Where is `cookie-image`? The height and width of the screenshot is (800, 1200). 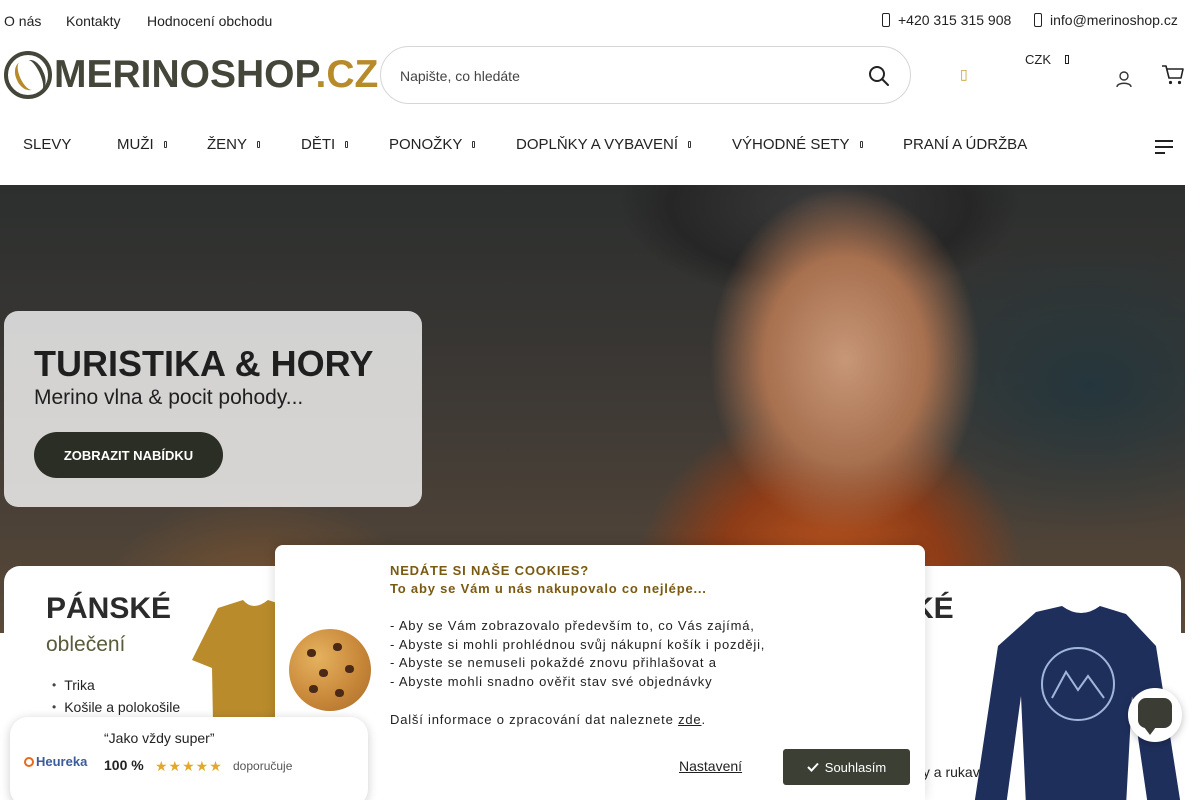 cookie-image is located at coordinates (330, 670).